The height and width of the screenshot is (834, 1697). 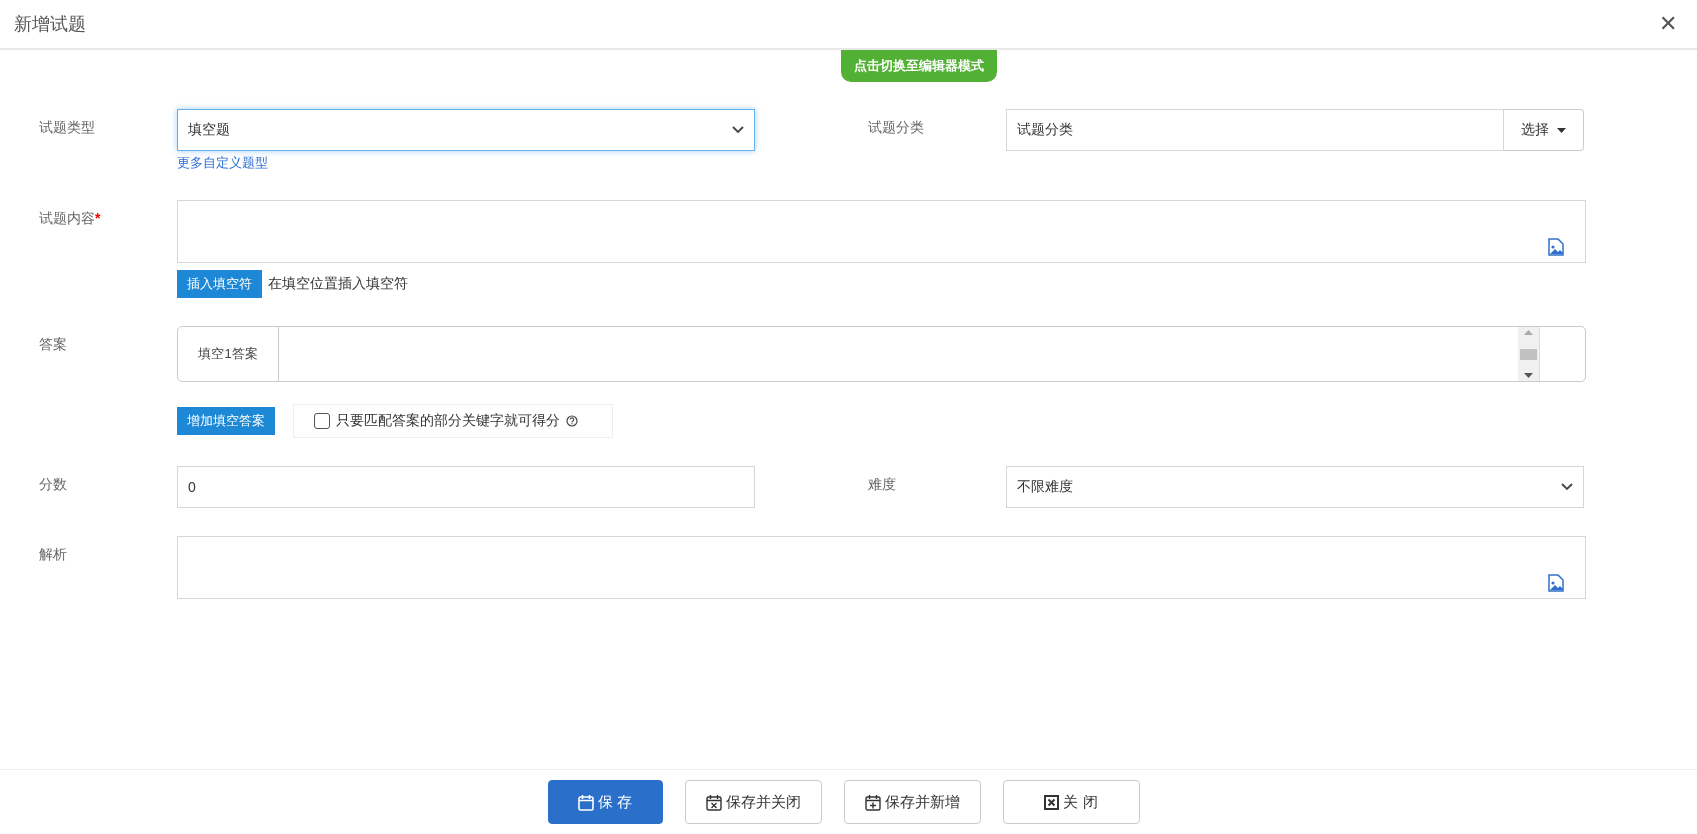 I want to click on field-label: 试题类型, so click(x=67, y=127).